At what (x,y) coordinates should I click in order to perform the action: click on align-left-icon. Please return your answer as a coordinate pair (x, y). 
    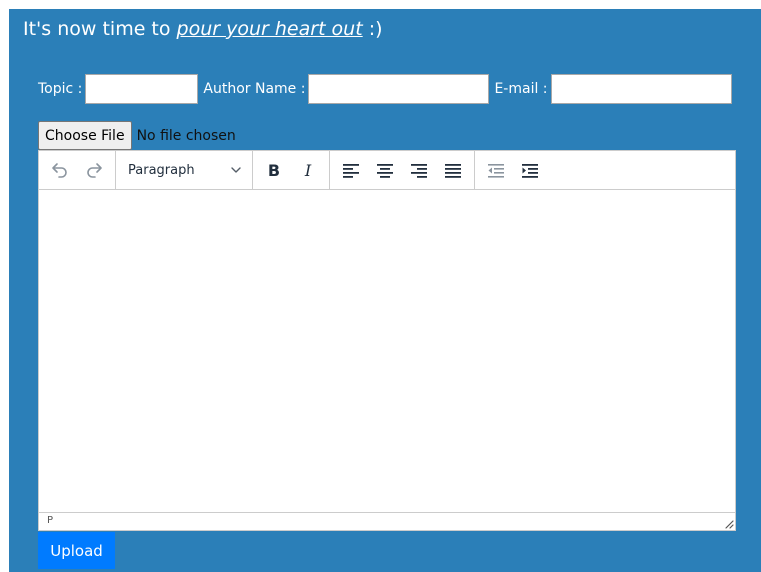
    Looking at the image, I should click on (351, 171).